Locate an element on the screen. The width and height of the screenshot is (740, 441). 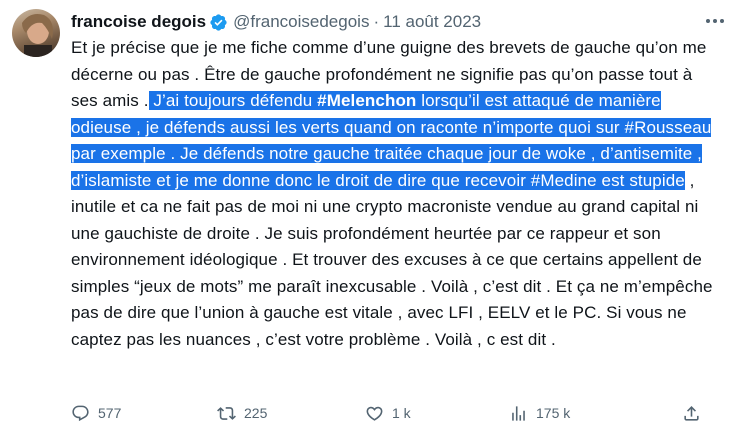
views-count: 175 k is located at coordinates (553, 413).